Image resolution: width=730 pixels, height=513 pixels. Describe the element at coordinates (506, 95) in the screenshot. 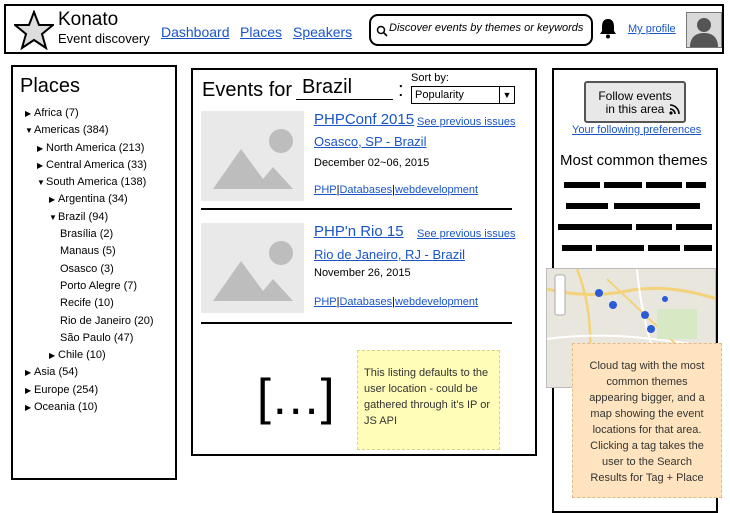

I see `chevron-down-icon: ▼` at that location.